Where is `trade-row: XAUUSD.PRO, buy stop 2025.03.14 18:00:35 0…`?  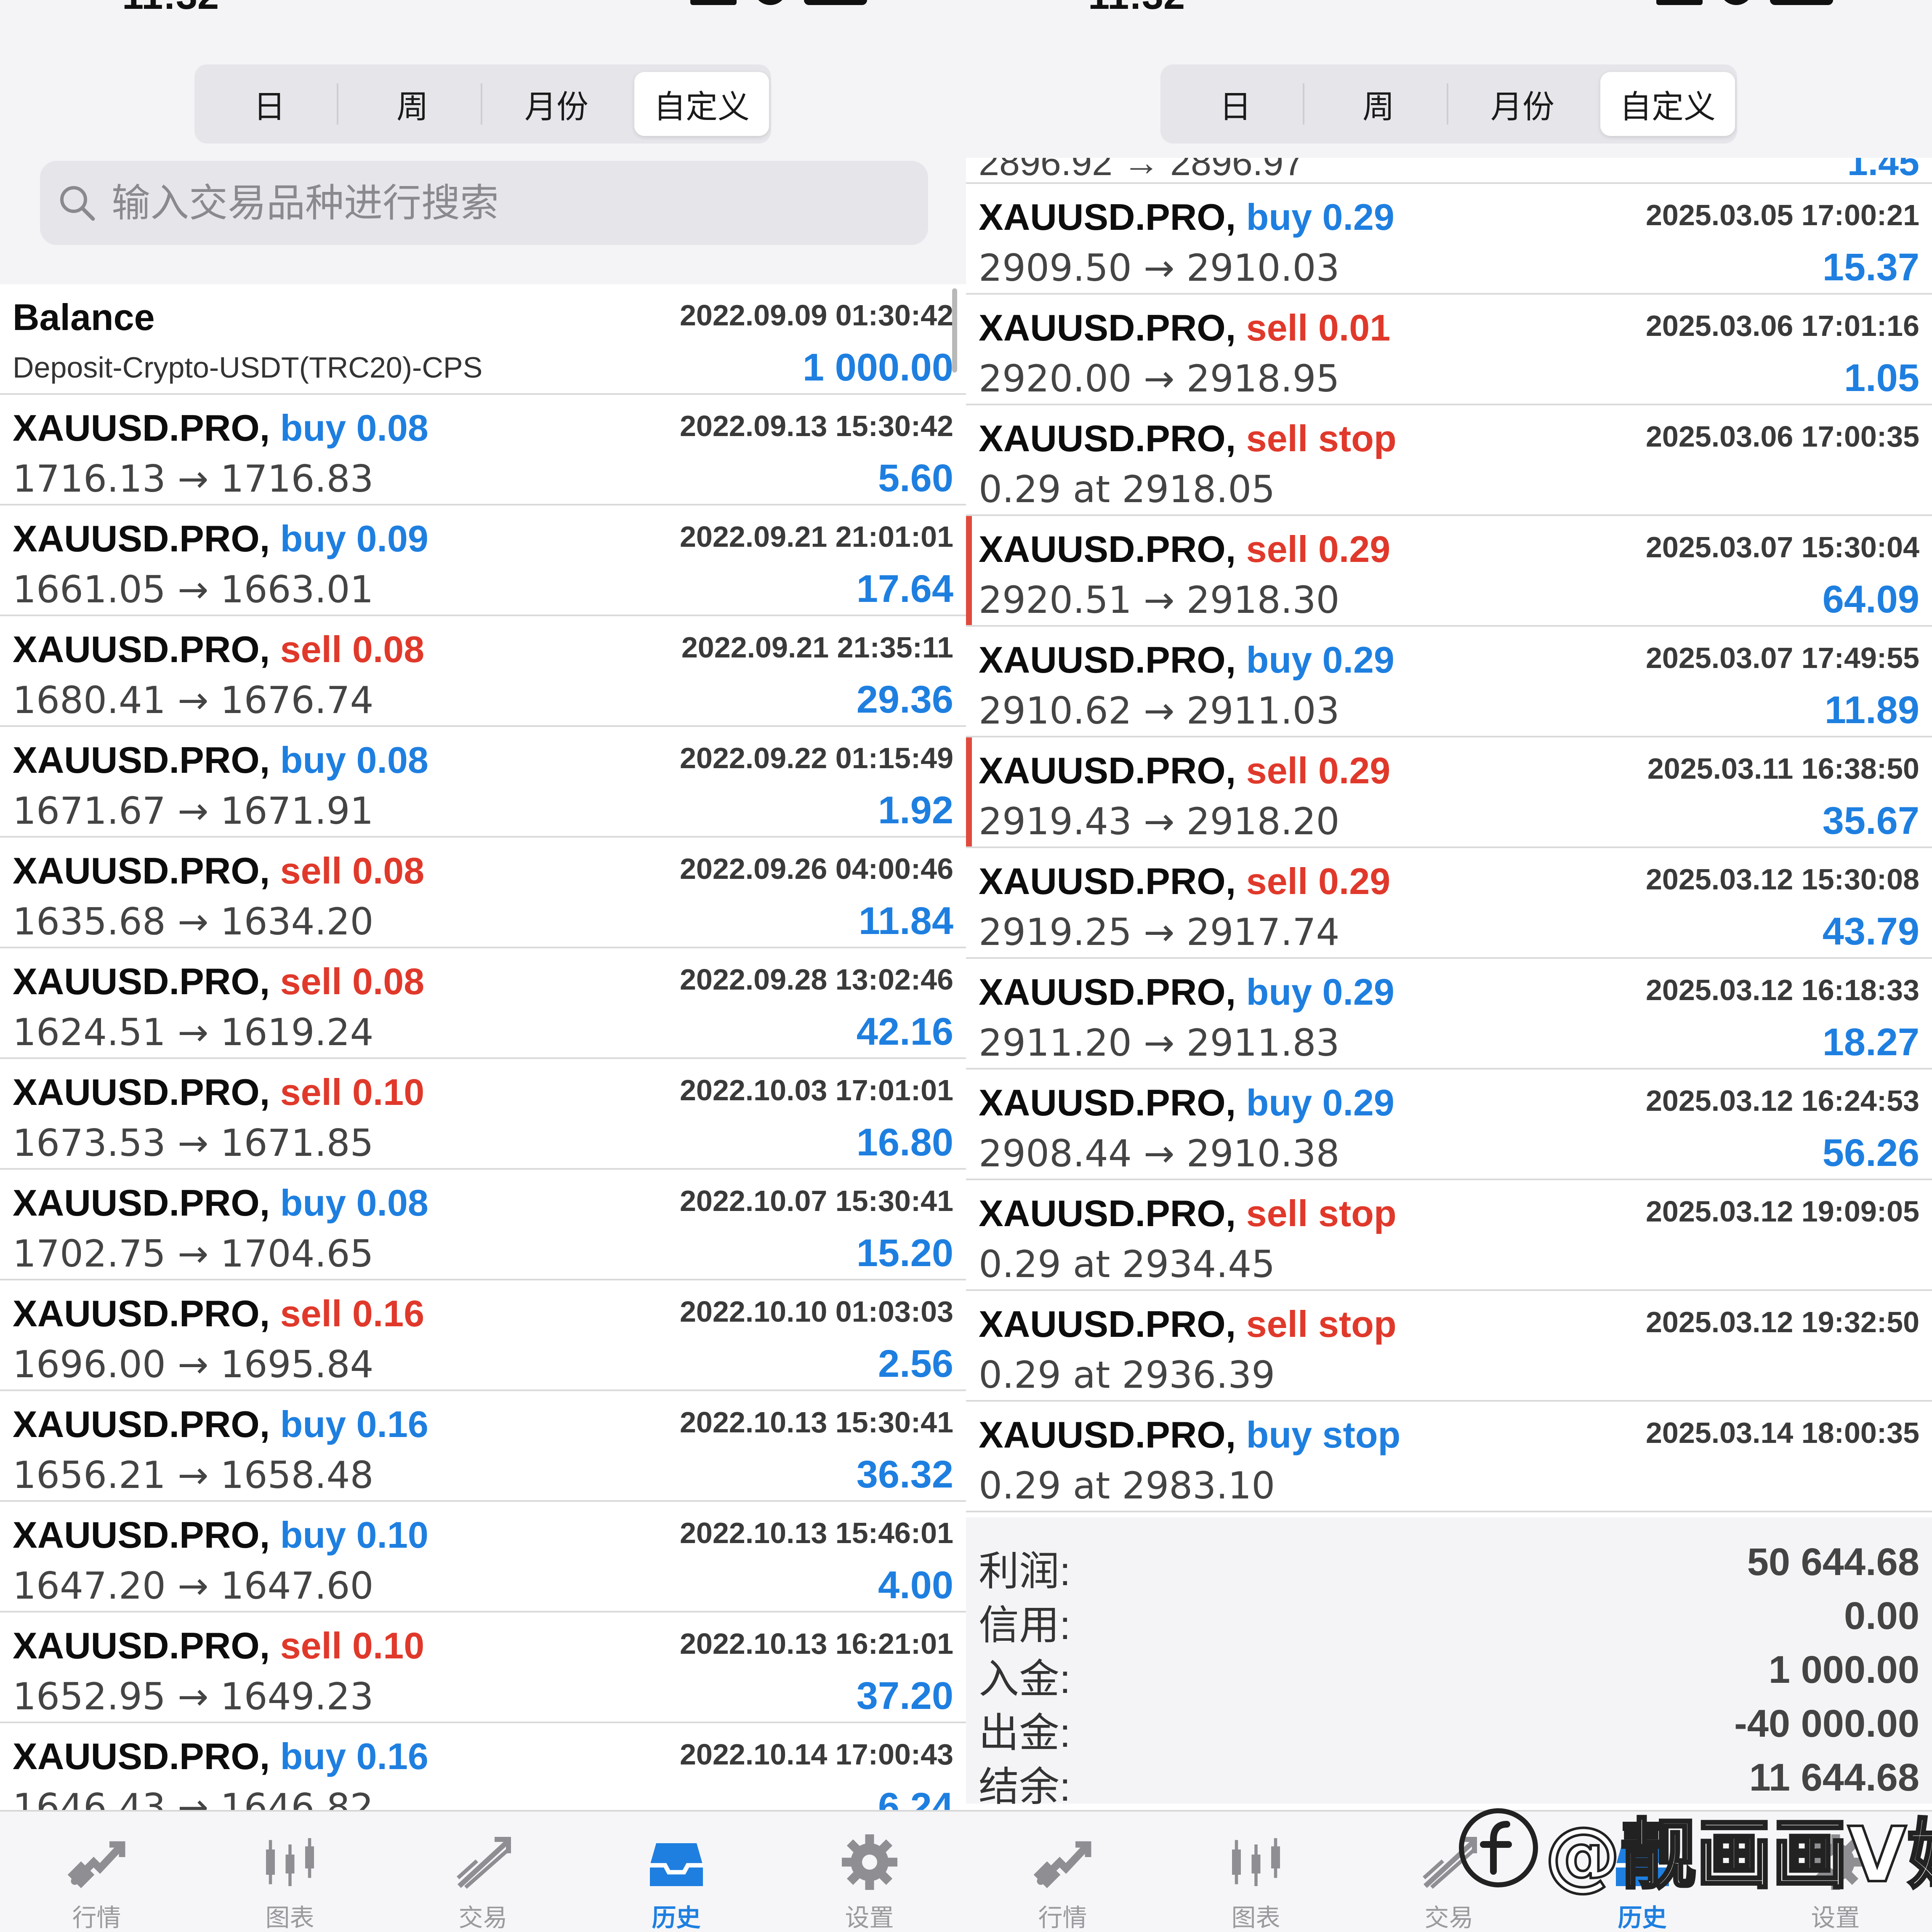 trade-row: XAUUSD.PRO, buy stop 2025.03.14 18:00:35 0… is located at coordinates (1449, 1457).